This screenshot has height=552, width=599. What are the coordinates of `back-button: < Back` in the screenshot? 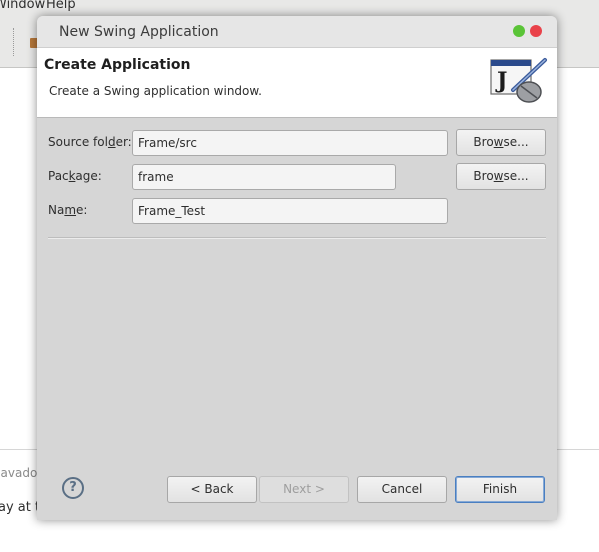 It's located at (212, 489).